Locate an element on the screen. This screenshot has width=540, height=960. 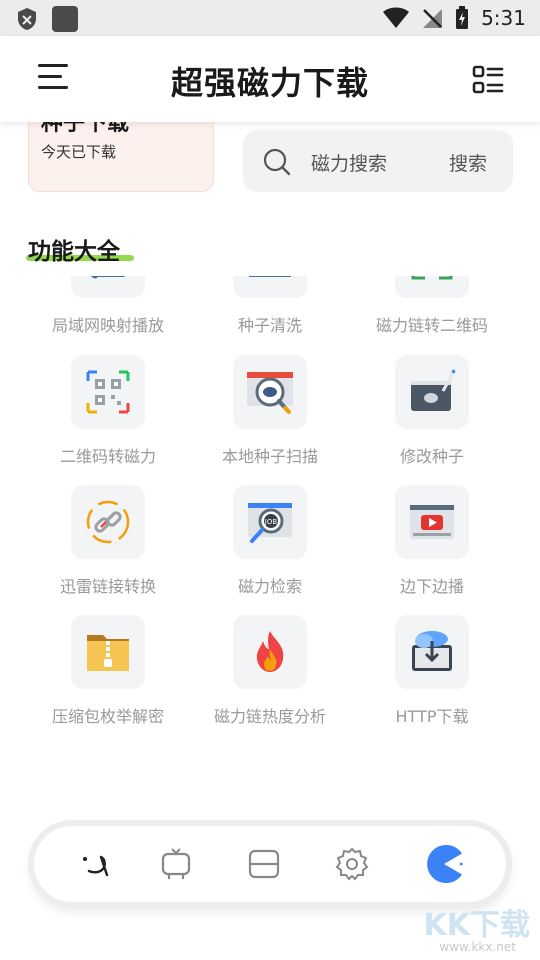
download-card: 种子下载 今天已下载 is located at coordinates (121, 157).